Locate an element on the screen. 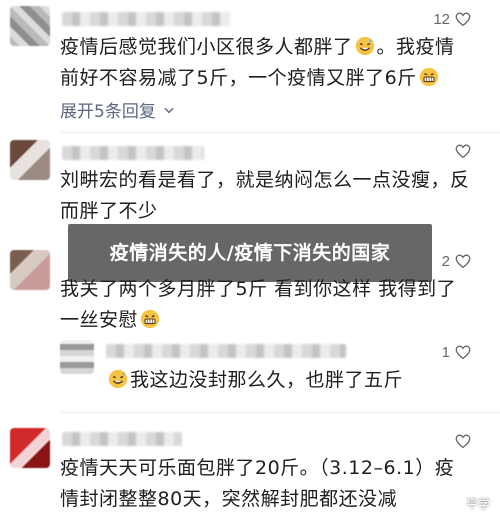 This screenshot has height=518, width=500. watermark: 平学 is located at coordinates (469, 503).